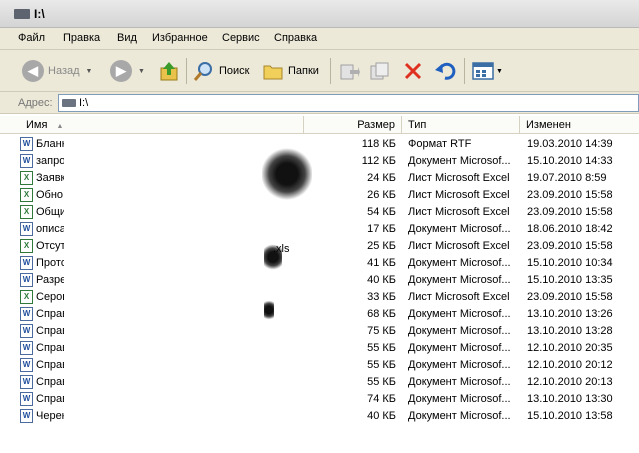  What do you see at coordinates (35, 103) in the screenshot?
I see `address-label: Адрес:` at bounding box center [35, 103].